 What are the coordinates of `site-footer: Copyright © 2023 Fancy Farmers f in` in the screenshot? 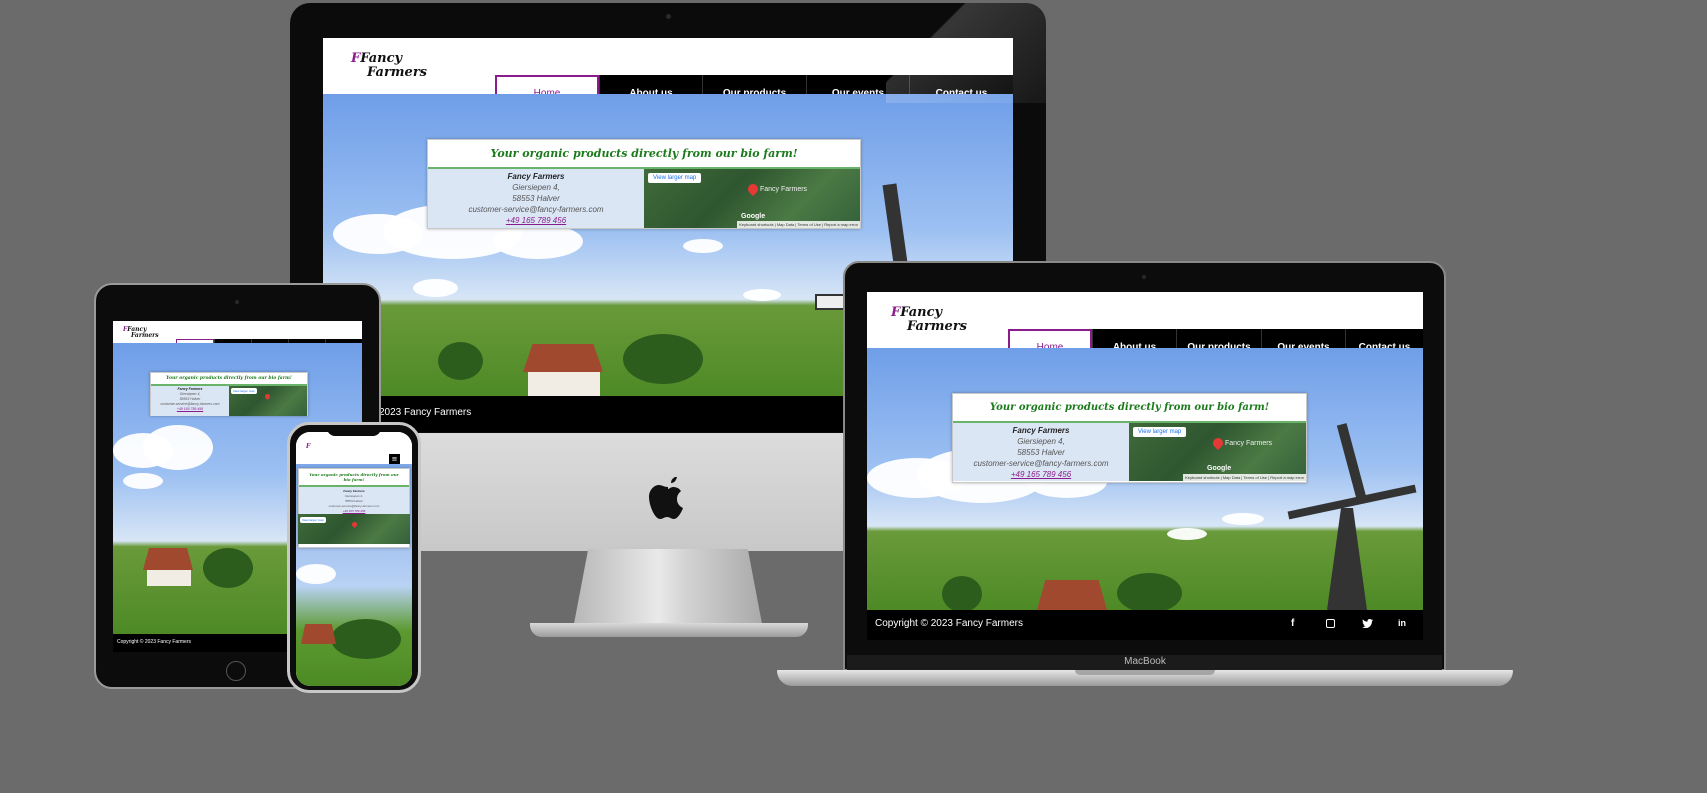 It's located at (1145, 625).